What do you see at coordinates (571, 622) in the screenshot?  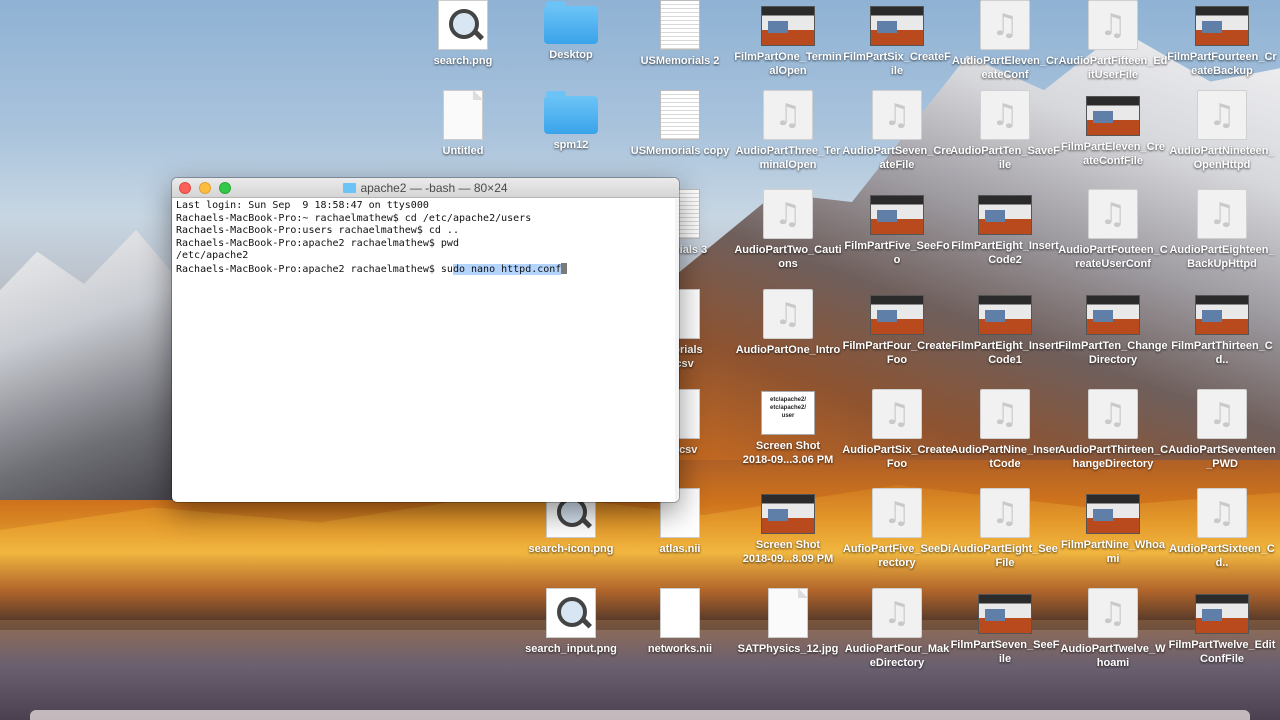 I see `desktop-icon: search_input.png` at bounding box center [571, 622].